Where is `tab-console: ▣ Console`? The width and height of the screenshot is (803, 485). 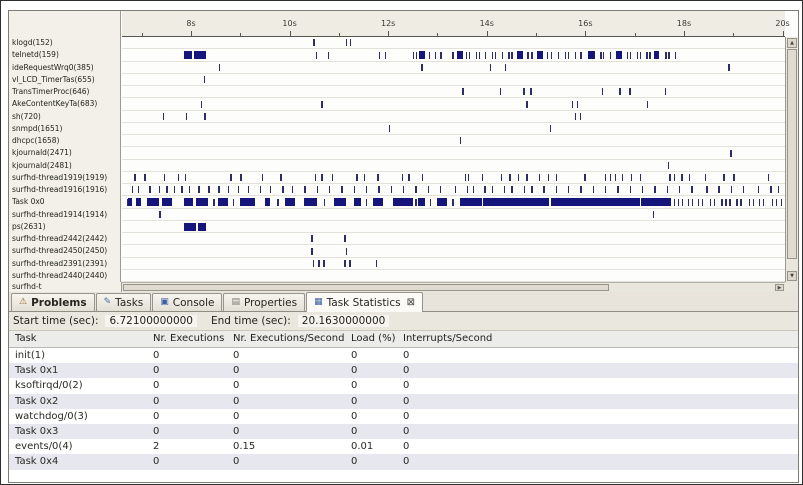 tab-console: ▣ Console is located at coordinates (187, 302).